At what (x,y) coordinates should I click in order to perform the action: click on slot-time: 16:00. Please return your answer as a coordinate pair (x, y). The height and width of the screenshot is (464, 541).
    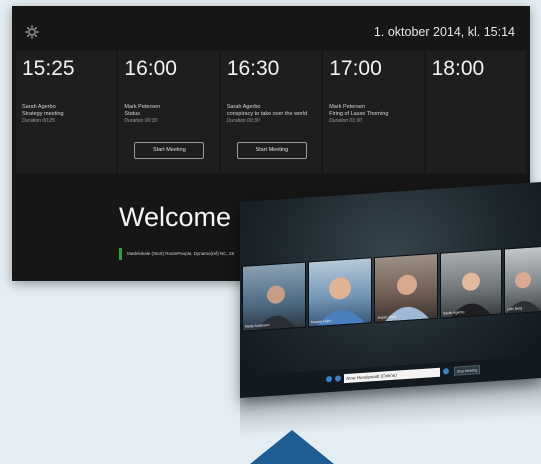
    Looking at the image, I should click on (150, 68).